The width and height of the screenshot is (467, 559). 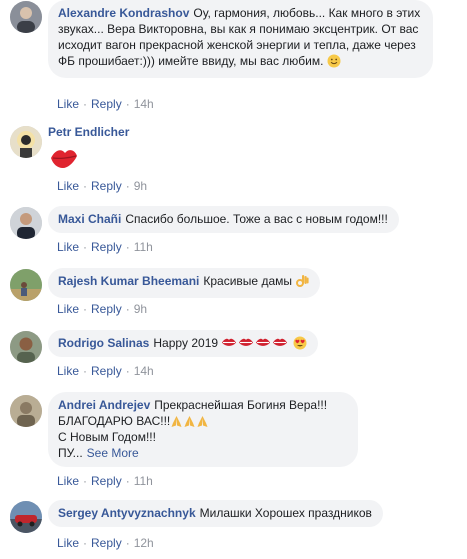 I want to click on comment-bubble: Rajesh Kumar Bheemani Красивые дамы, so click(x=184, y=283).